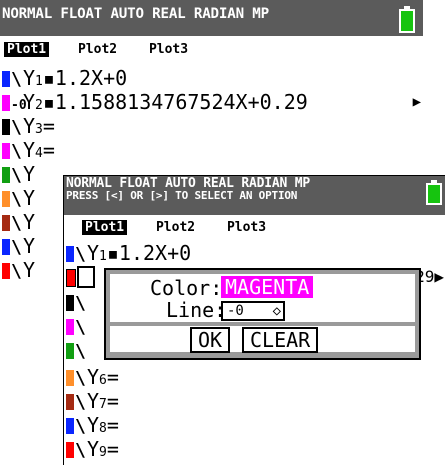 Image resolution: width=445 pixels, height=465 pixels. What do you see at coordinates (135, 14) in the screenshot?
I see `status-text: NORMAL FLOAT AUTO REAL RADIAN MP` at bounding box center [135, 14].